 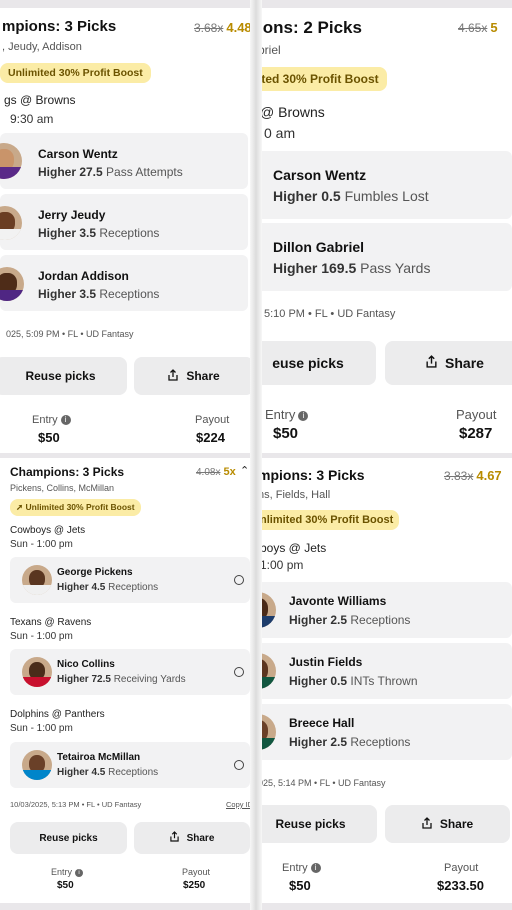 What do you see at coordinates (86, 664) in the screenshot?
I see `player-name: Nico Collins` at bounding box center [86, 664].